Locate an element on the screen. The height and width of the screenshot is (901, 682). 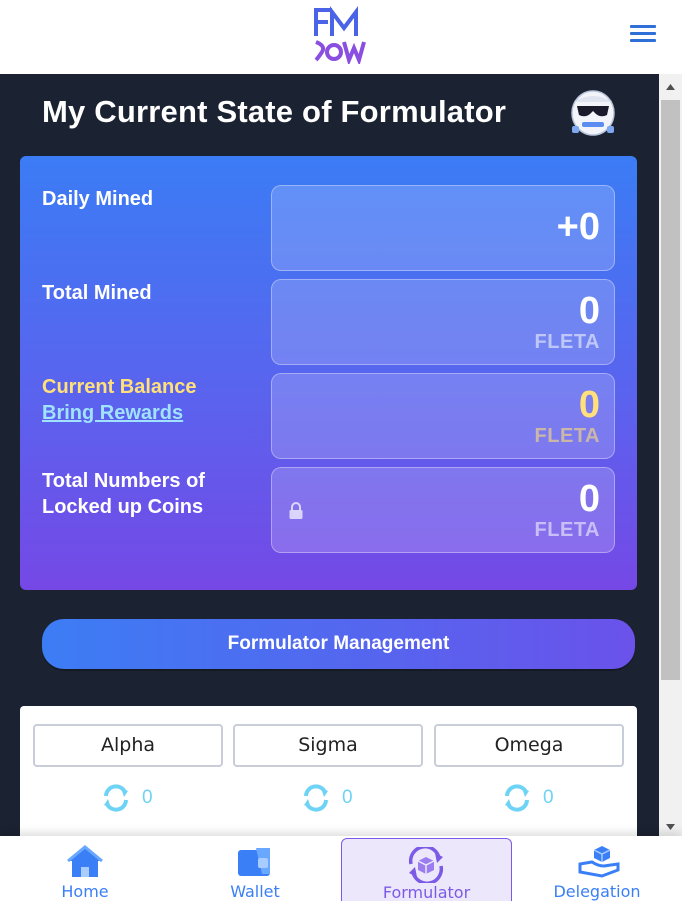
daily-mined-value: +0 is located at coordinates (578, 227).